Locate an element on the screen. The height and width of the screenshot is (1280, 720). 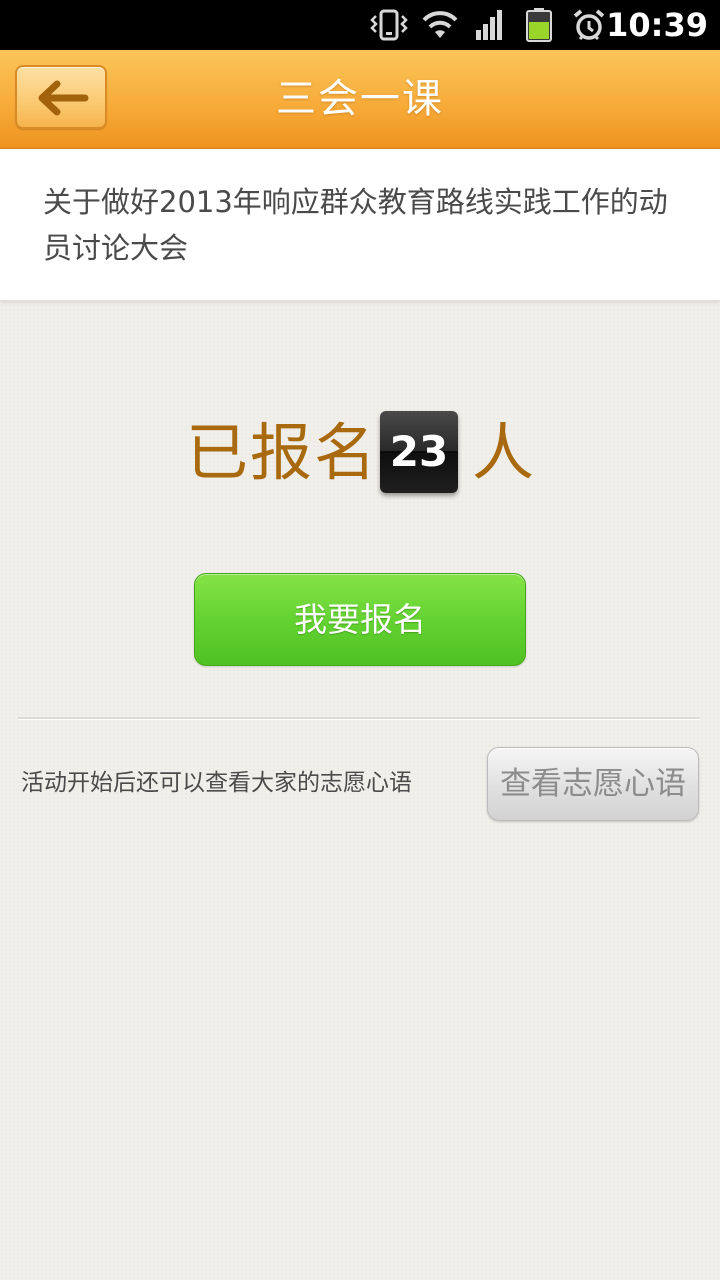
wifi-icon is located at coordinates (440, 25).